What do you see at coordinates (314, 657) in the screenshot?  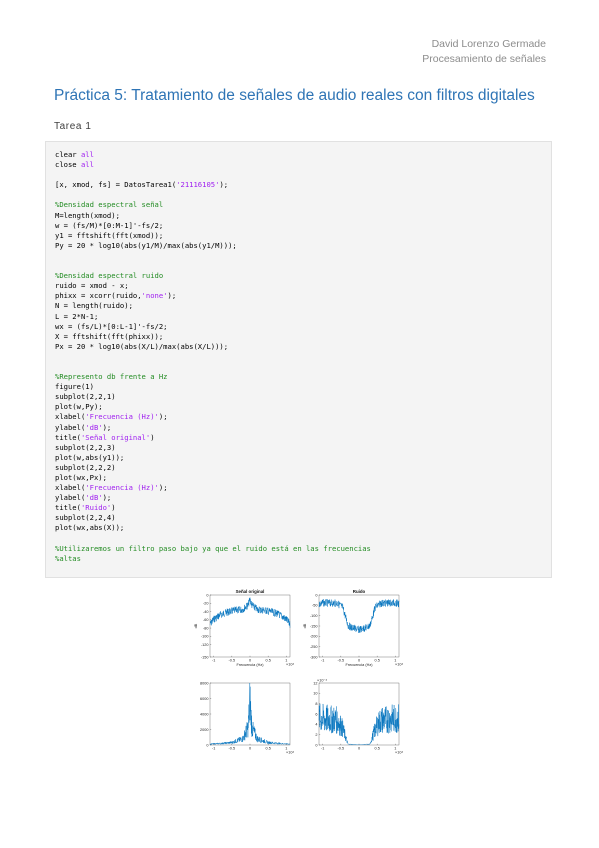 I see `y-tick-label: -300` at bounding box center [314, 657].